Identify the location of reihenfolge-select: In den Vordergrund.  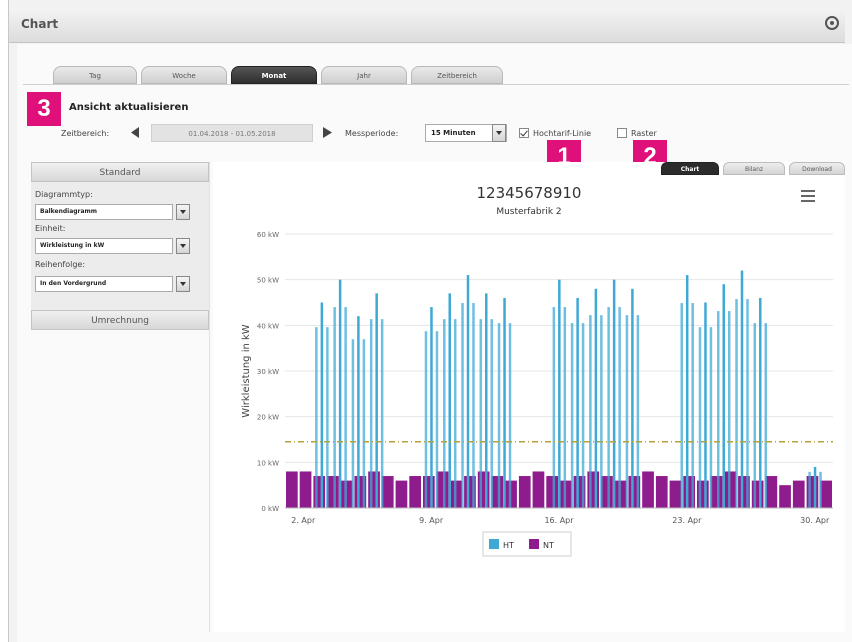
(112, 284).